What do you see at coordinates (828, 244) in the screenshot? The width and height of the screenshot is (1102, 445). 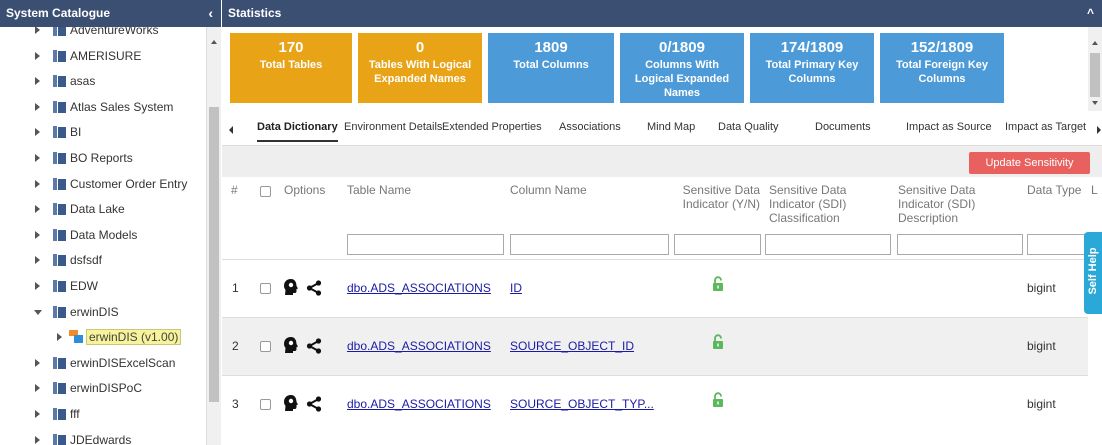 I see `filter-sdi-classification` at bounding box center [828, 244].